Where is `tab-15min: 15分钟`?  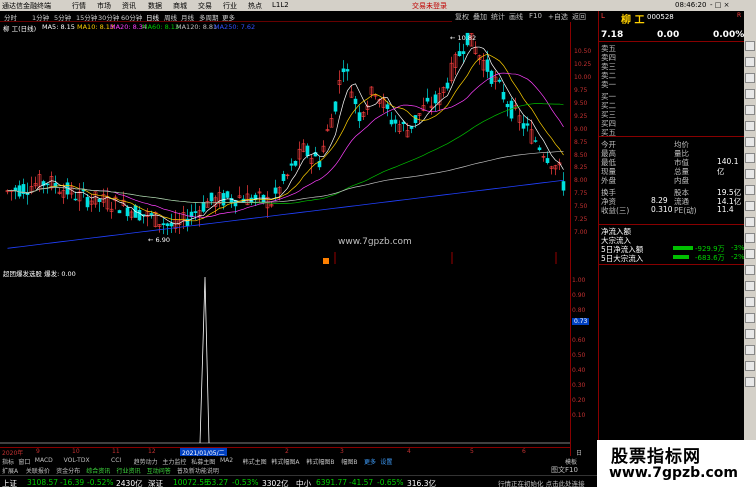
tab-15min: 15分钟 is located at coordinates (86, 17).